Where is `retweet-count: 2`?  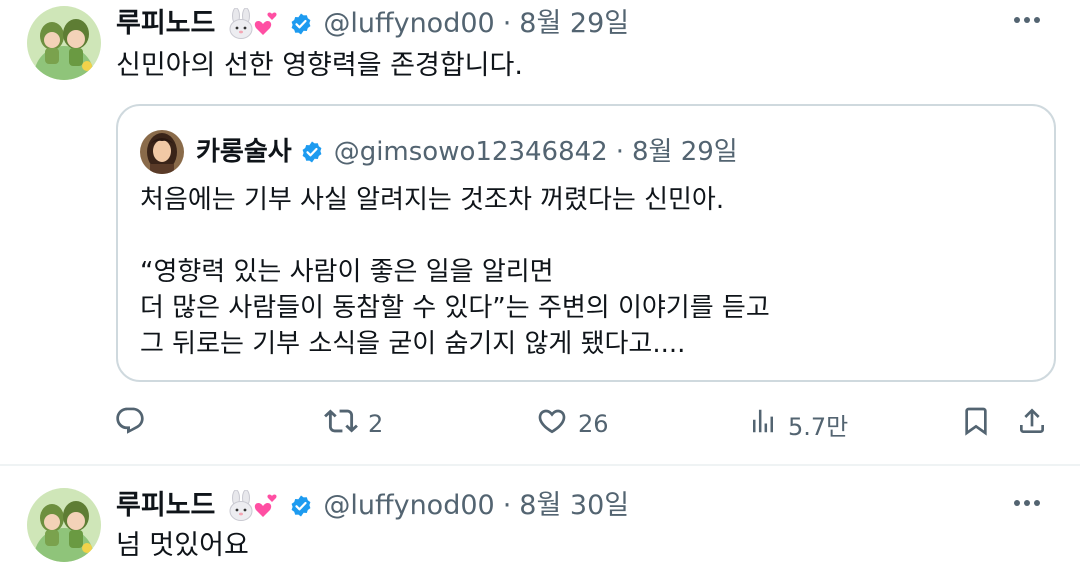 retweet-count: 2 is located at coordinates (376, 424).